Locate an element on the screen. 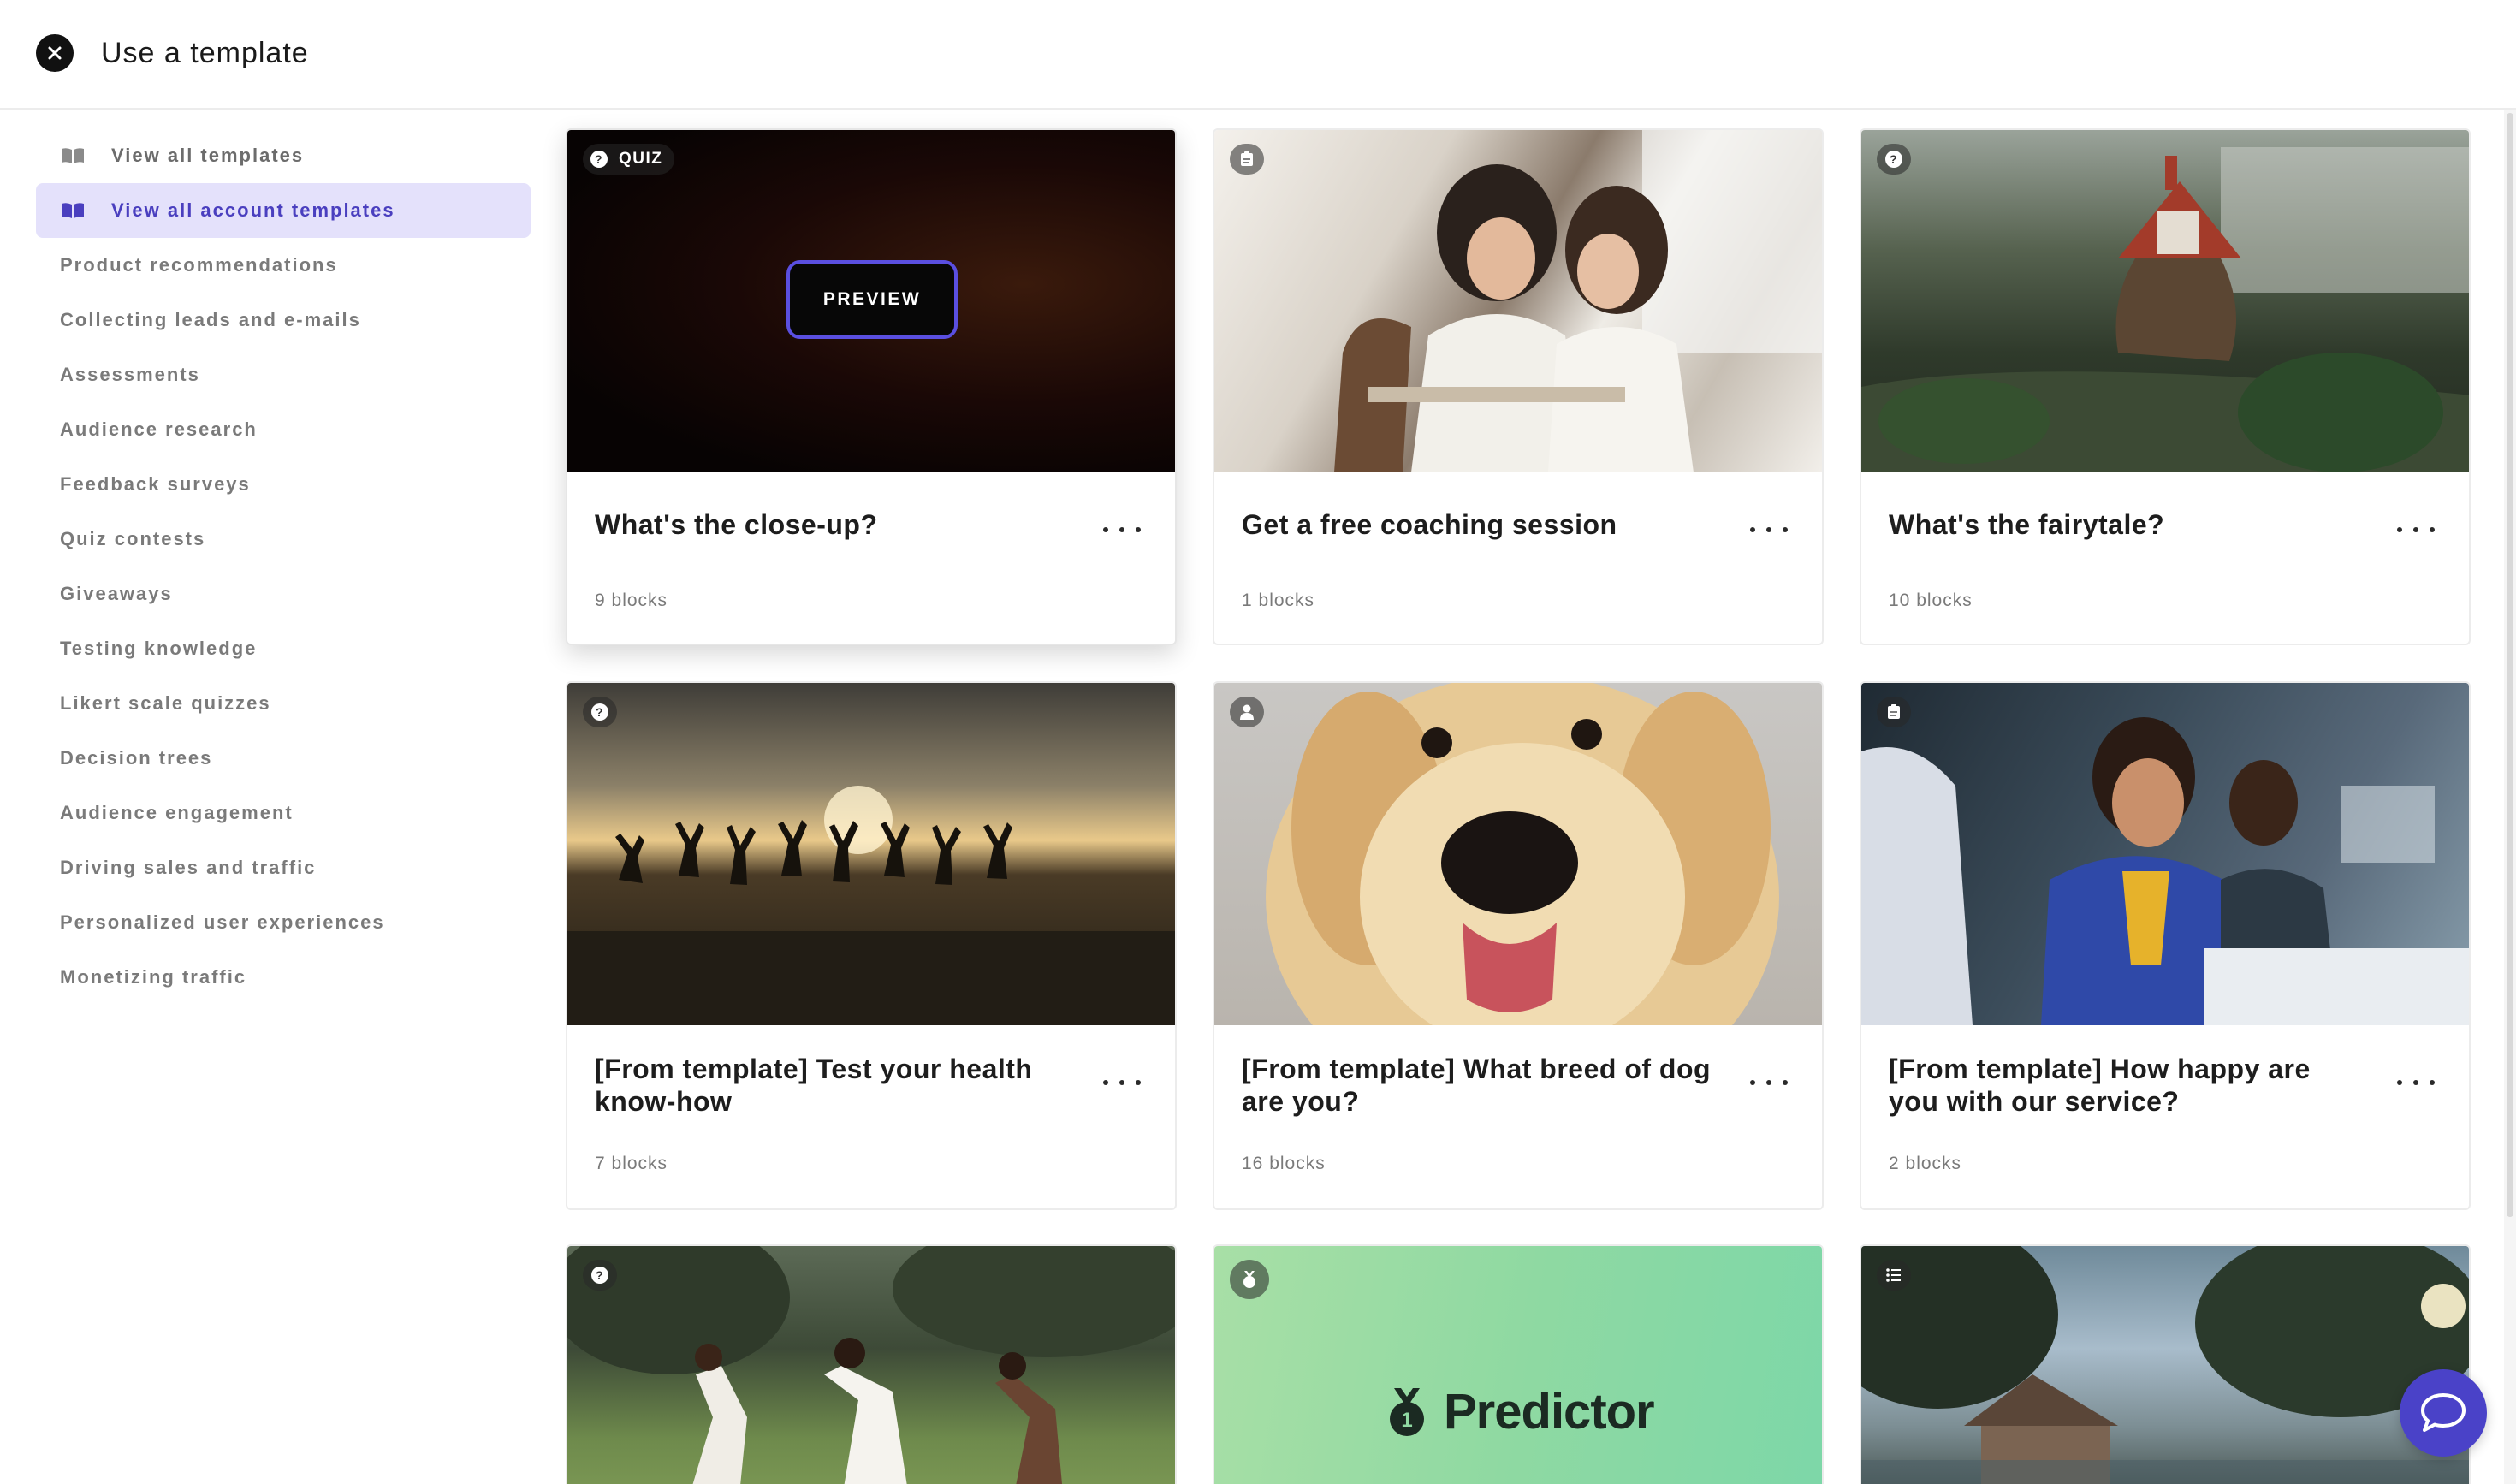 This screenshot has width=2516, height=1484. sidebar-item-label: Driving sales and traffic is located at coordinates (188, 868).